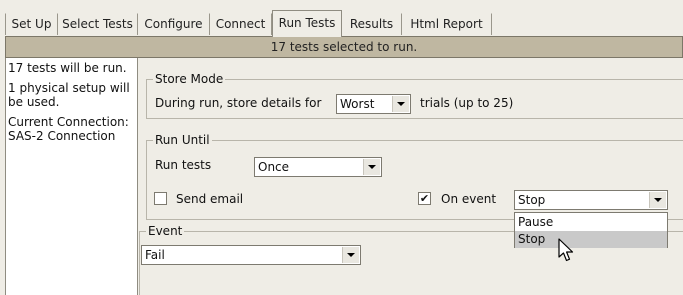 The height and width of the screenshot is (295, 683). I want to click on tab-select-tests: Select Tests, so click(98, 24).